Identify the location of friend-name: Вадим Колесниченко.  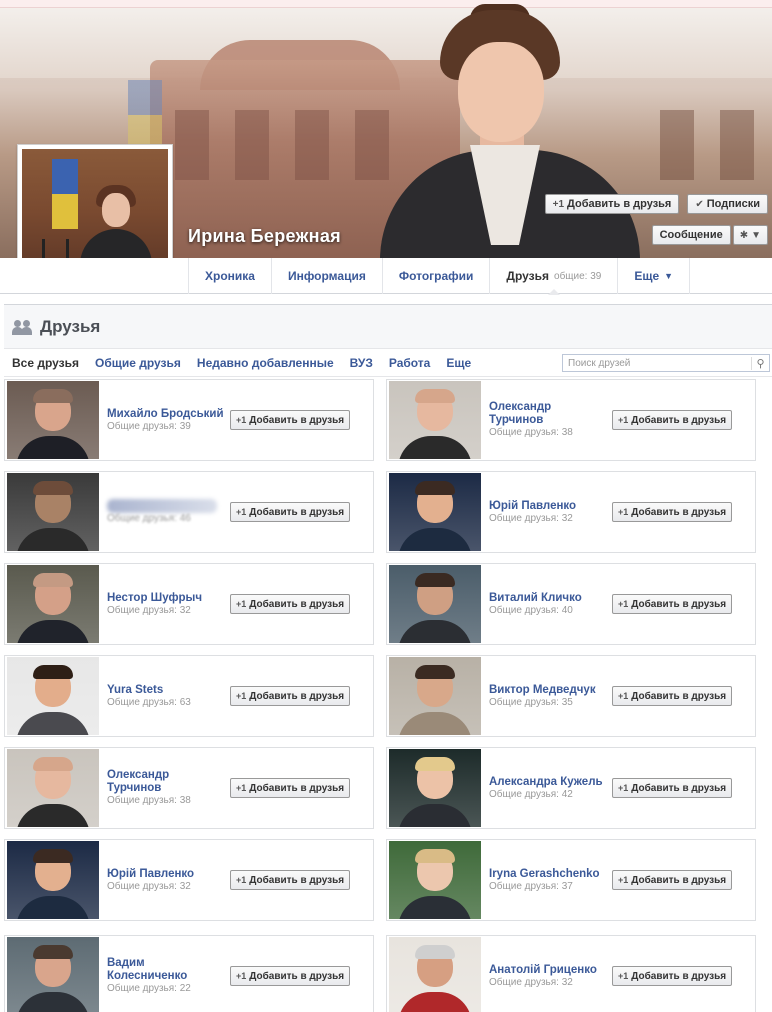
(166, 970).